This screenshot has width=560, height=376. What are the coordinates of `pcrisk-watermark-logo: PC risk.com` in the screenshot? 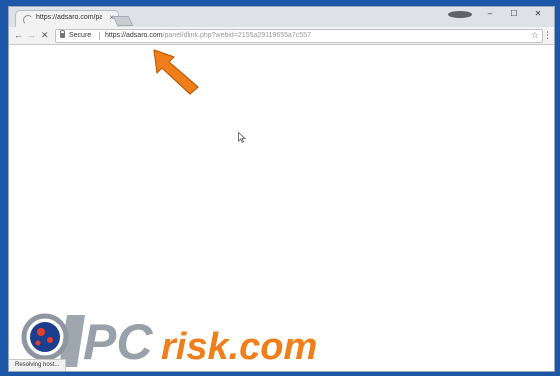 It's located at (169, 341).